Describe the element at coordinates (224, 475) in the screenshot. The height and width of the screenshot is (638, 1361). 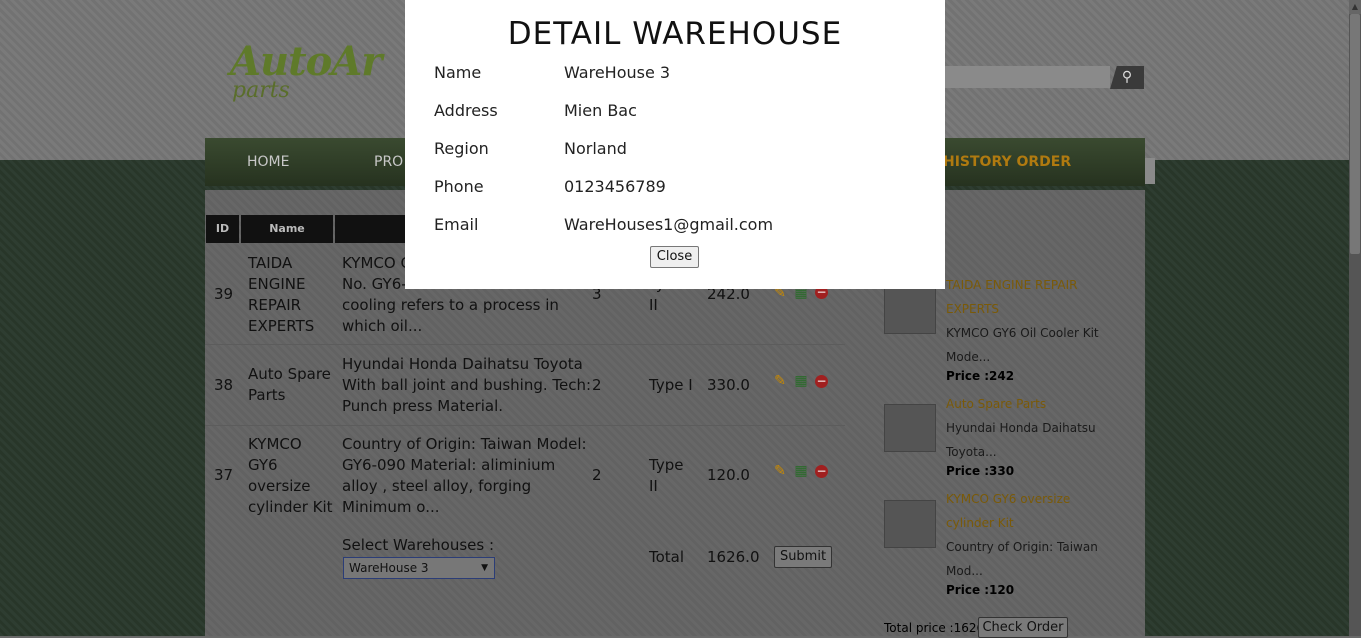
I see `row-37-id: 37` at that location.